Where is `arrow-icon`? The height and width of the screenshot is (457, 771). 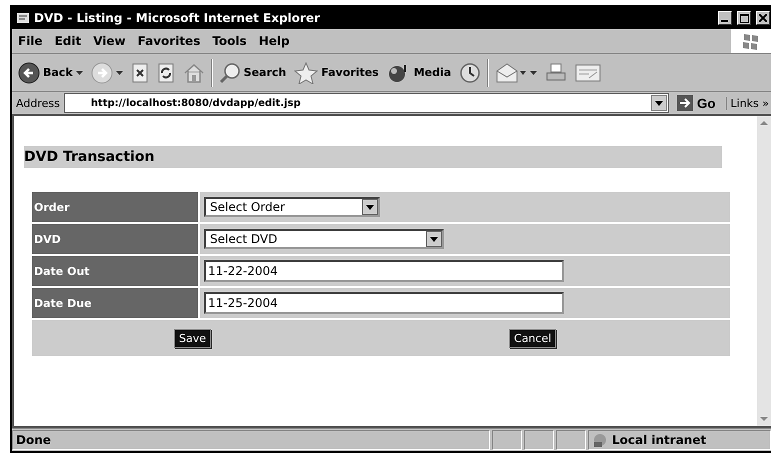 arrow-icon is located at coordinates (685, 103).